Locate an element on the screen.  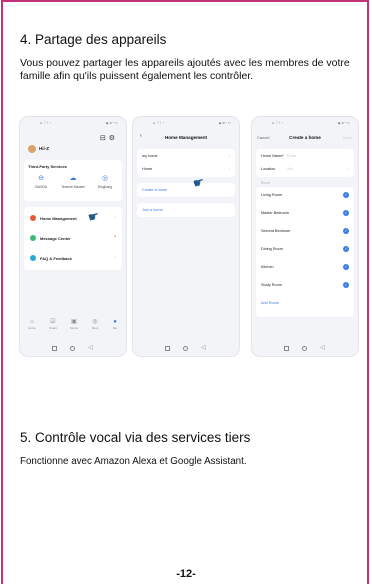
home-name-field: Home Name* Enter is located at coordinates (305, 156).